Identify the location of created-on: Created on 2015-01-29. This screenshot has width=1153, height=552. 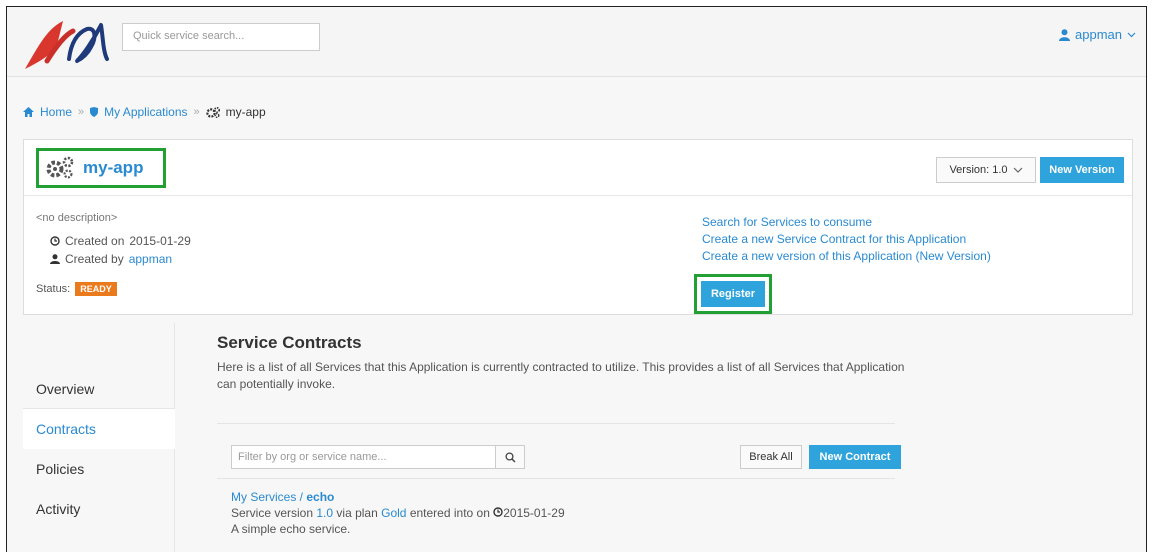
(120, 241).